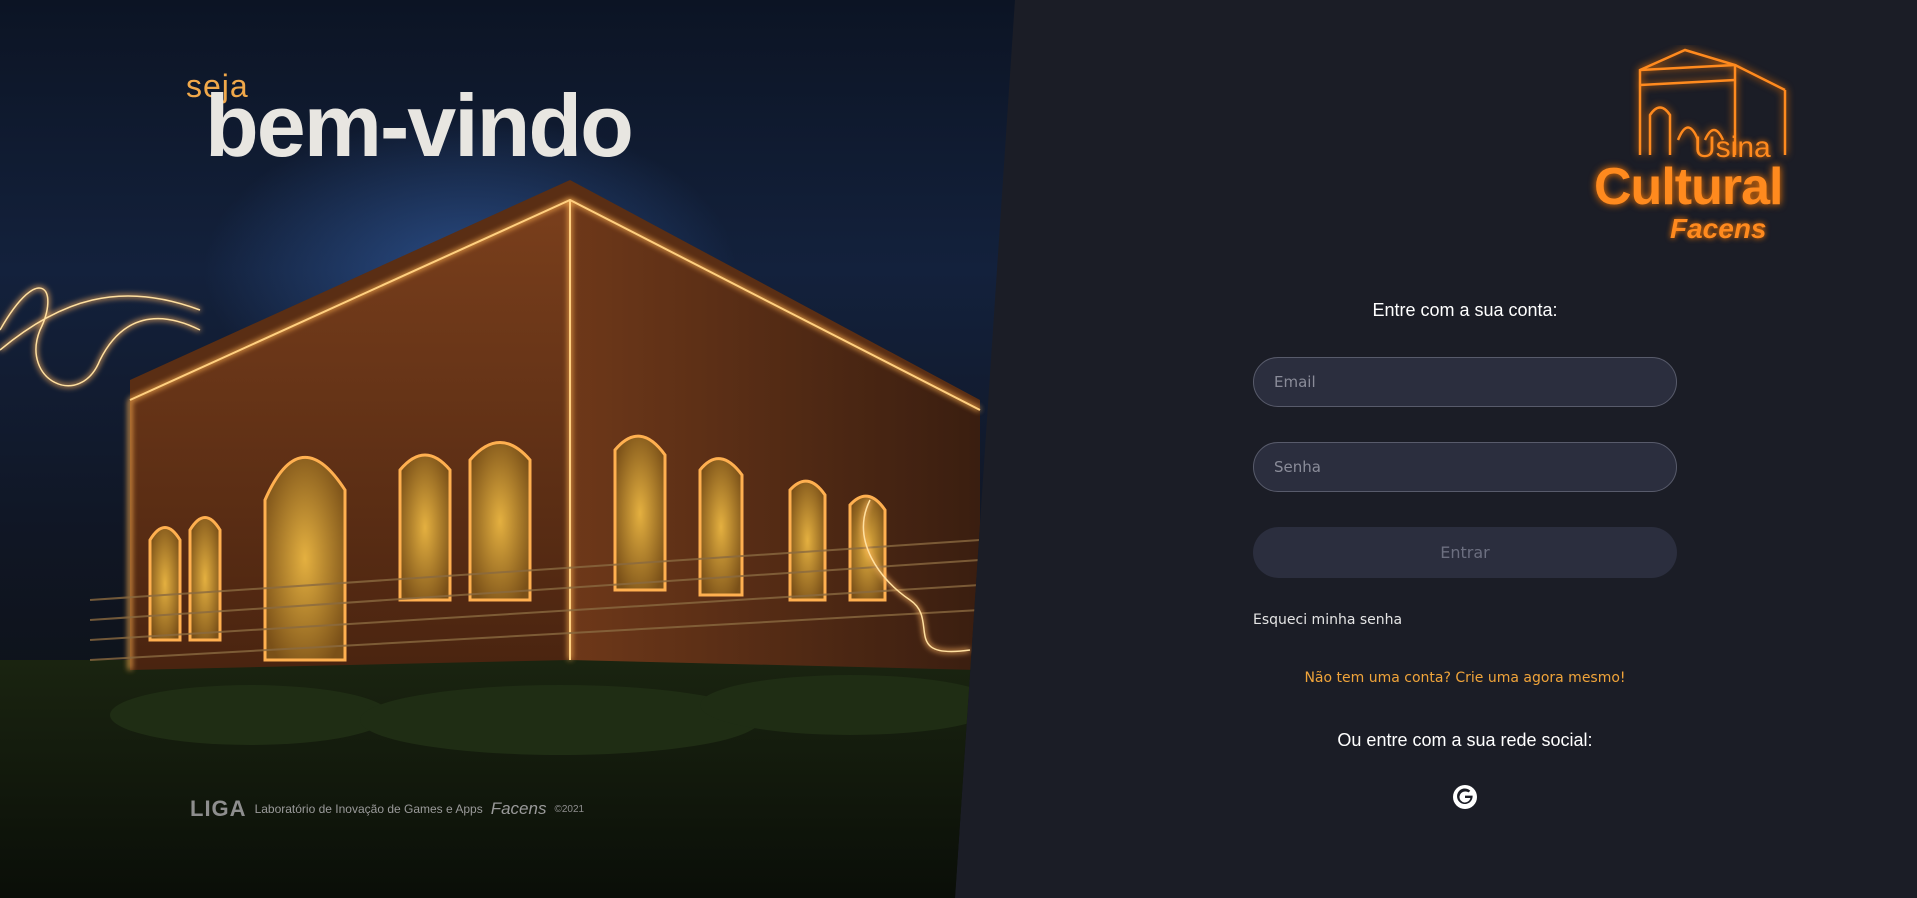  I want to click on logo-line-3: Facens, so click(1718, 228).